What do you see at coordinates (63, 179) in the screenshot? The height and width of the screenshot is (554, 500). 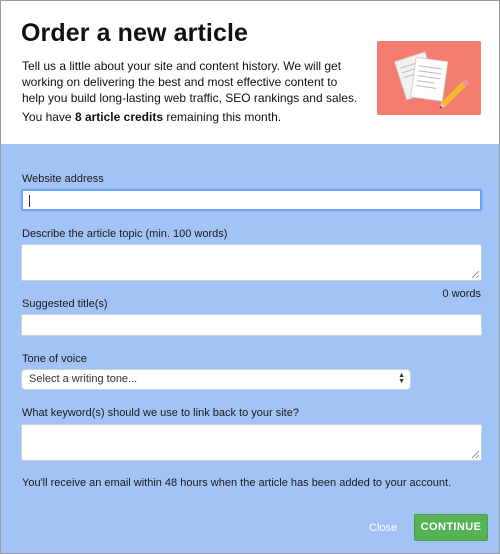 I see `website-label: Website address` at bounding box center [63, 179].